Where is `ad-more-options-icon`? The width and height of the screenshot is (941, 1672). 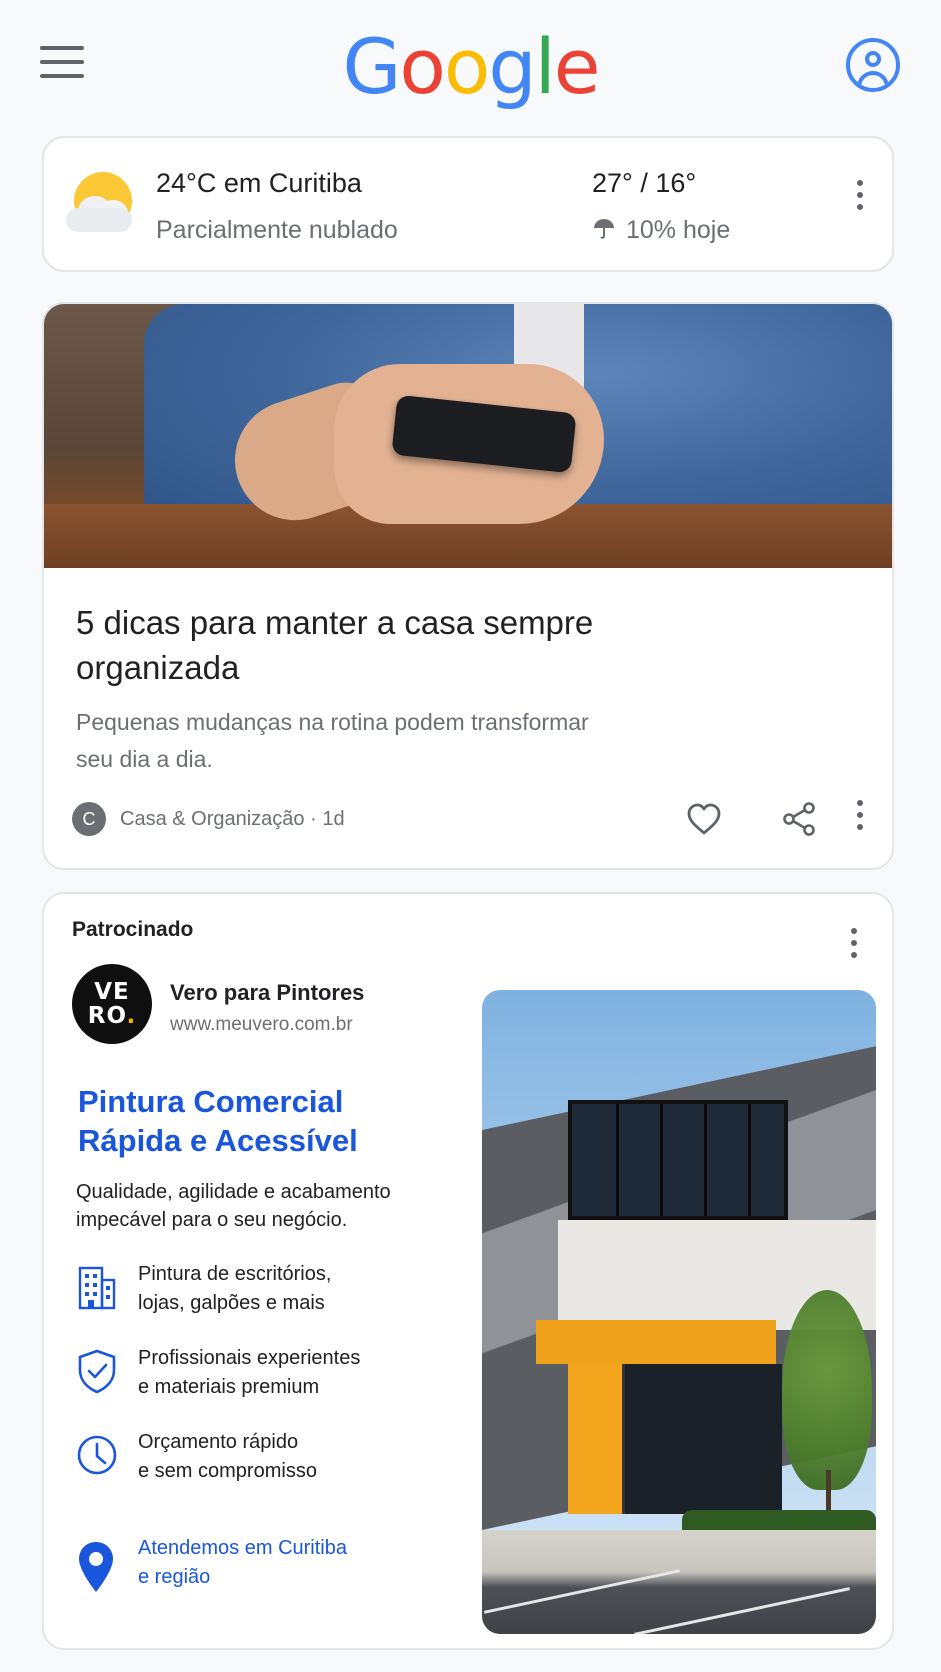 ad-more-options-icon is located at coordinates (854, 948).